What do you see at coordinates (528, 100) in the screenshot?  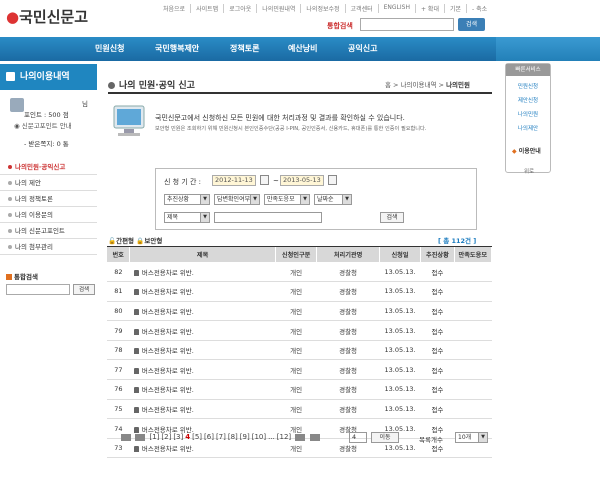 I see `quick-link-proposal: 제안신청` at bounding box center [528, 100].